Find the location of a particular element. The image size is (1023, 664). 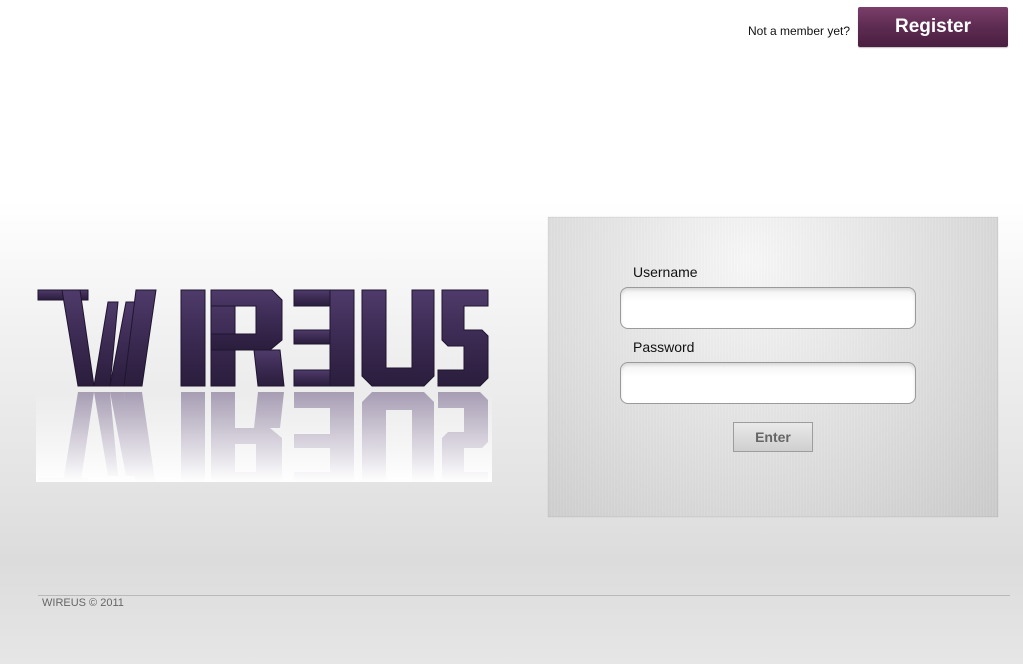

username-input is located at coordinates (768, 308).